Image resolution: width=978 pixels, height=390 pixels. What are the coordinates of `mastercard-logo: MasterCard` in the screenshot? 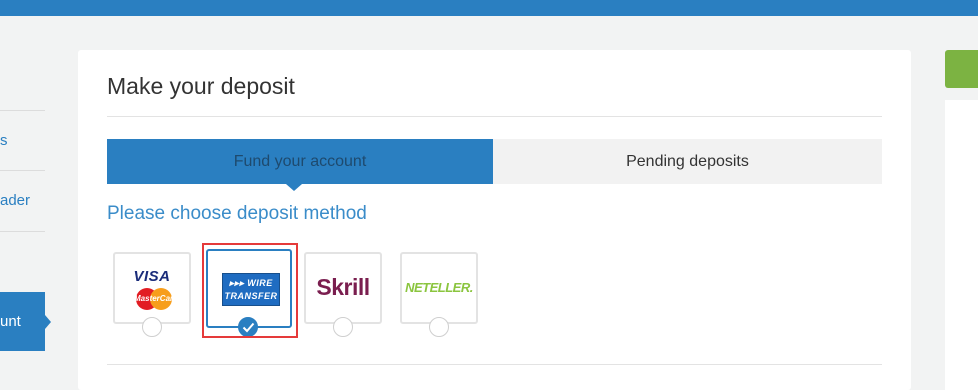 It's located at (156, 299).